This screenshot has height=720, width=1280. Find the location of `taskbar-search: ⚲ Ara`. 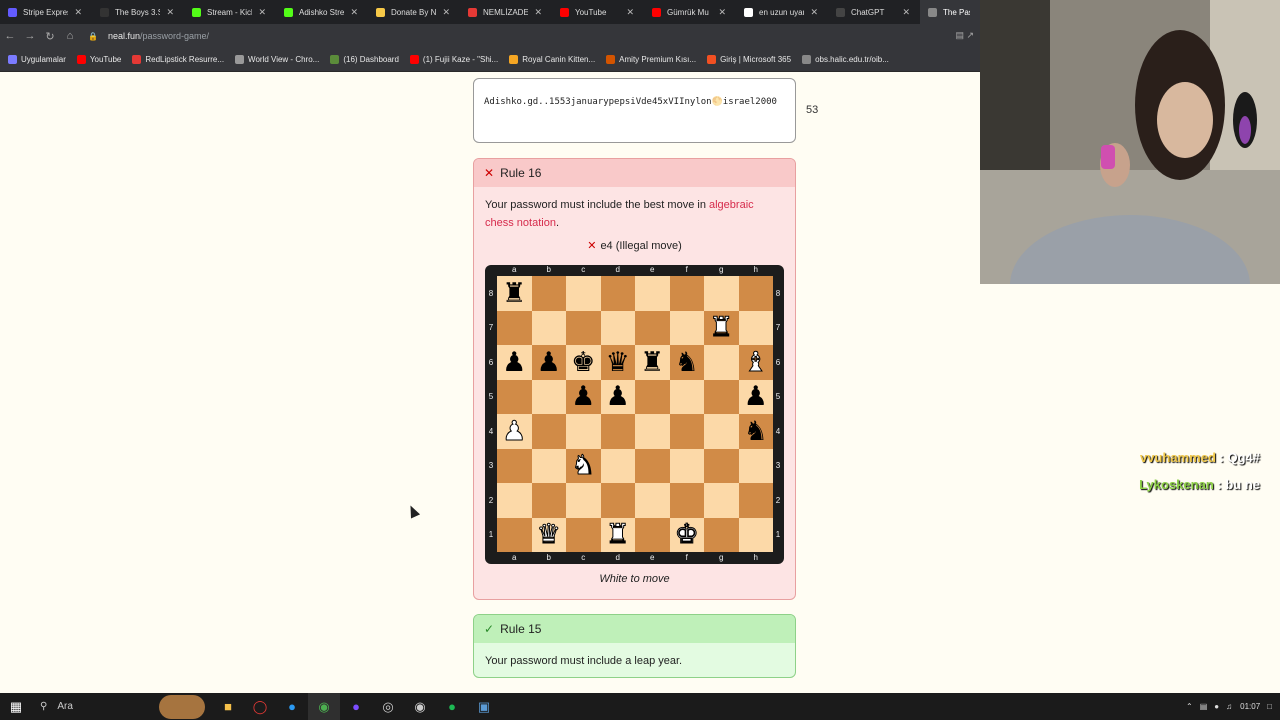

taskbar-search: ⚲ Ara is located at coordinates (92, 706).